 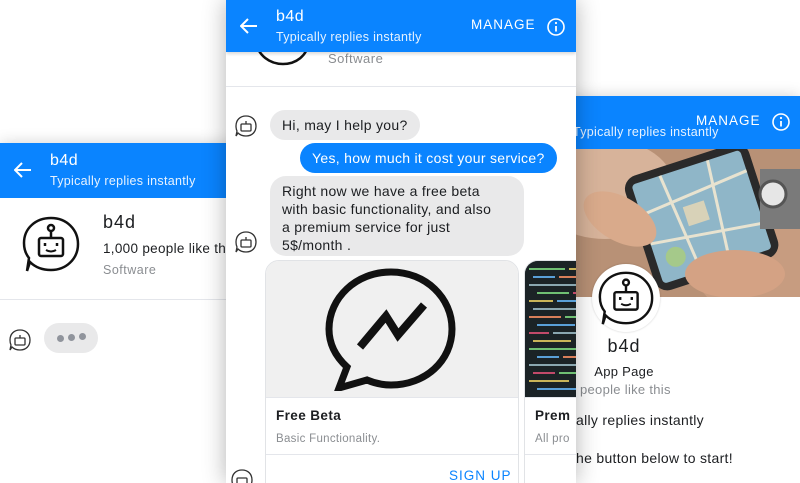 I want to click on left-app-bar: b4d Typically replies instantly, so click(x=129, y=170).